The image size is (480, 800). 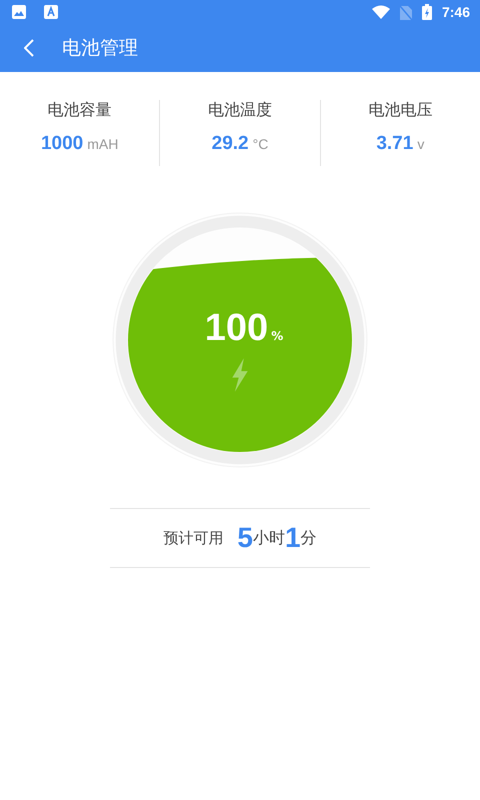 I want to click on battery-percent: 100, so click(x=236, y=328).